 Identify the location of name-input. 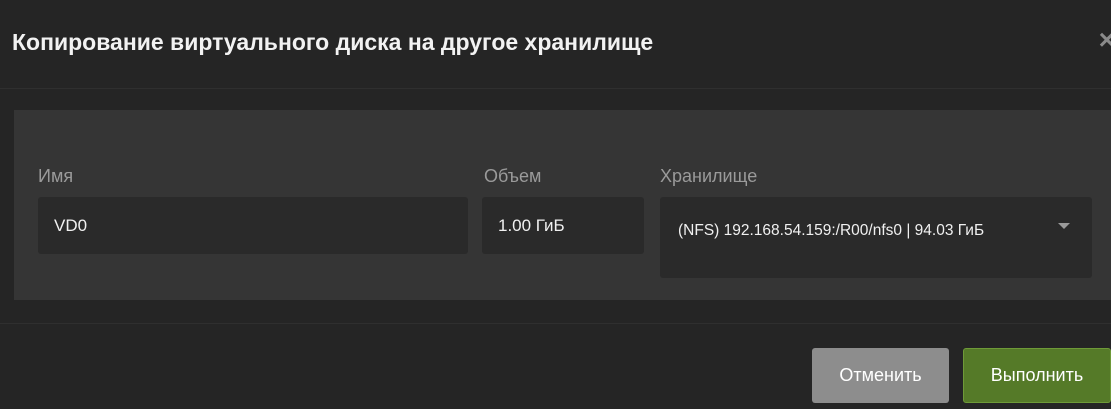
(253, 225).